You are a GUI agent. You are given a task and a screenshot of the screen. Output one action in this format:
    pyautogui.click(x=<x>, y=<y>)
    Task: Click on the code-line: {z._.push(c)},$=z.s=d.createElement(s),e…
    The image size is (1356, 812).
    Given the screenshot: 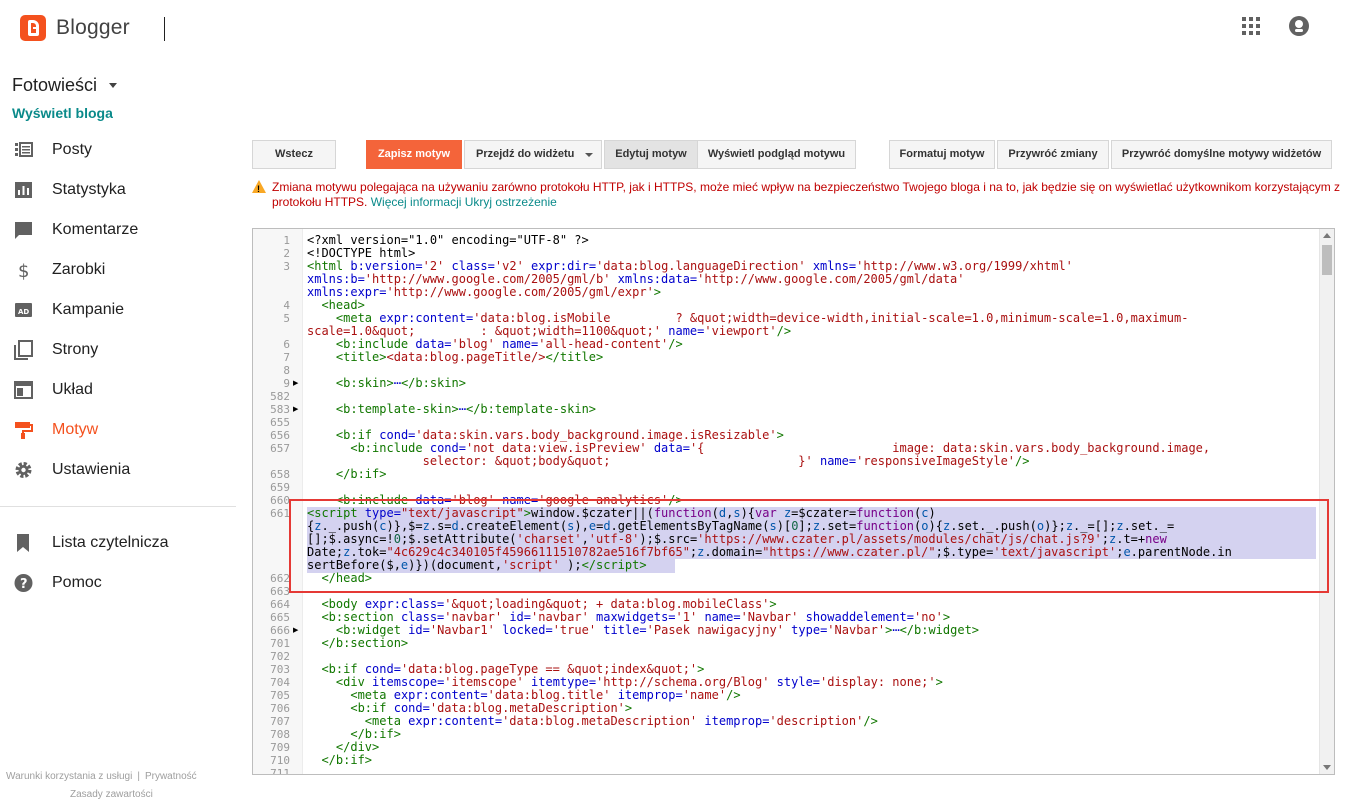 What is the action you would take?
    pyautogui.click(x=741, y=526)
    